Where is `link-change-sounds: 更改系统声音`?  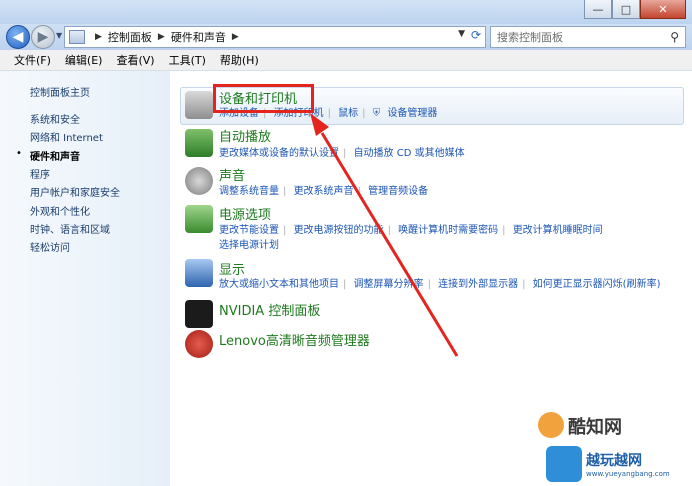
link-change-sounds: 更改系统声音 is located at coordinates (324, 191).